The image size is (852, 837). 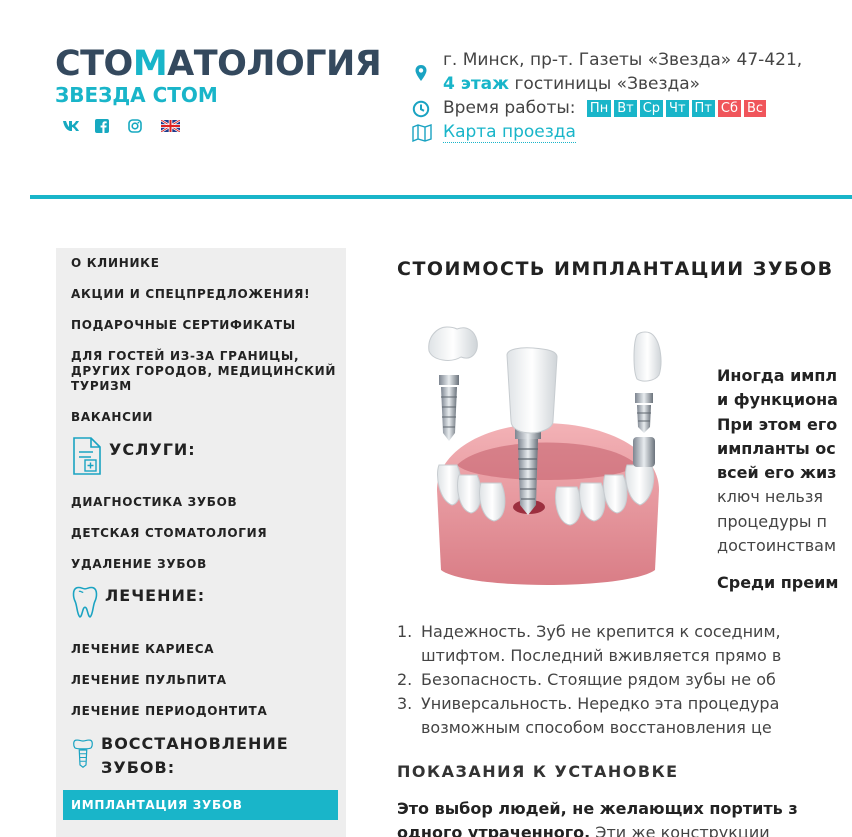 I want to click on logo-title-part: АТОЛОГИЯ, so click(x=274, y=64).